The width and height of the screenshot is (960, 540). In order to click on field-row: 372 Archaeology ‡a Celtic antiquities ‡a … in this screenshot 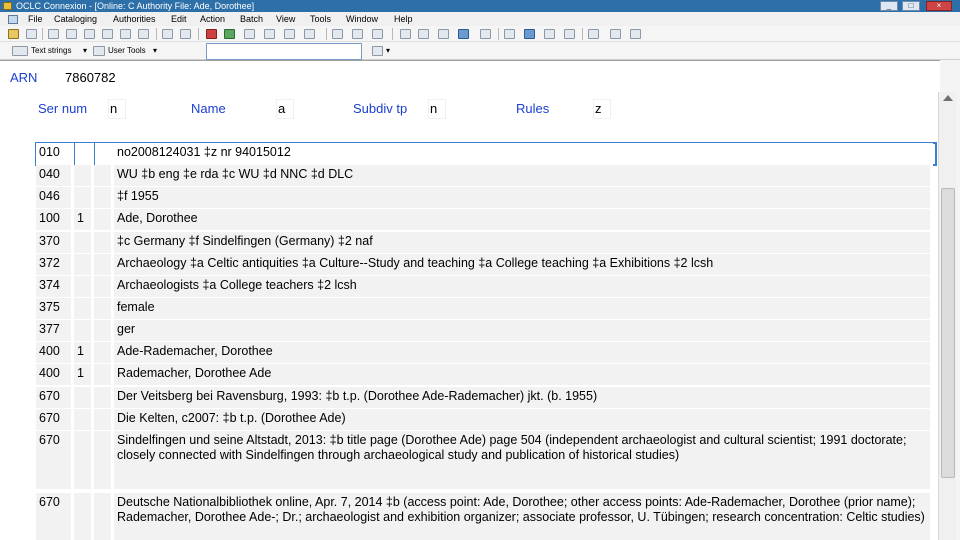, I will do `click(486, 264)`.